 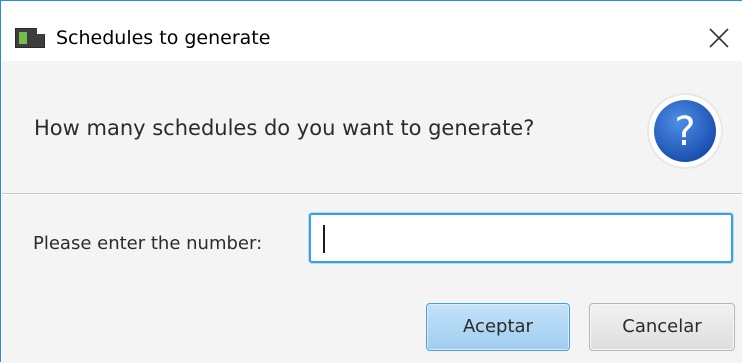 I want to click on accept-button: Aceptar, so click(x=498, y=327).